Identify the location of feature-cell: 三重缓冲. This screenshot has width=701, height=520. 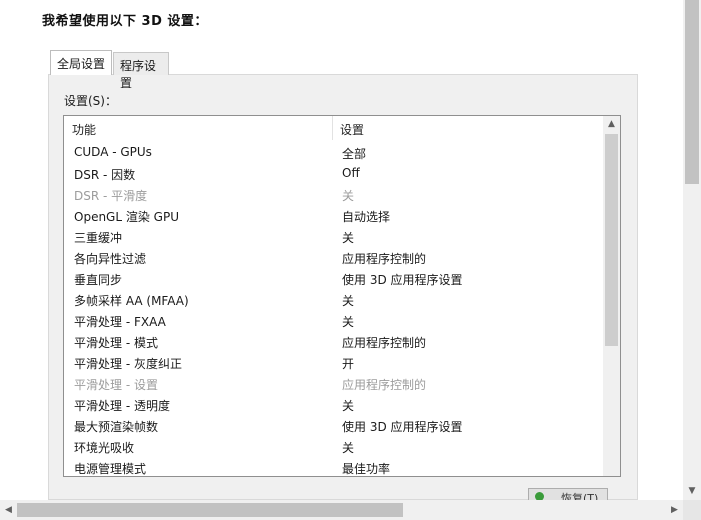
(98, 238).